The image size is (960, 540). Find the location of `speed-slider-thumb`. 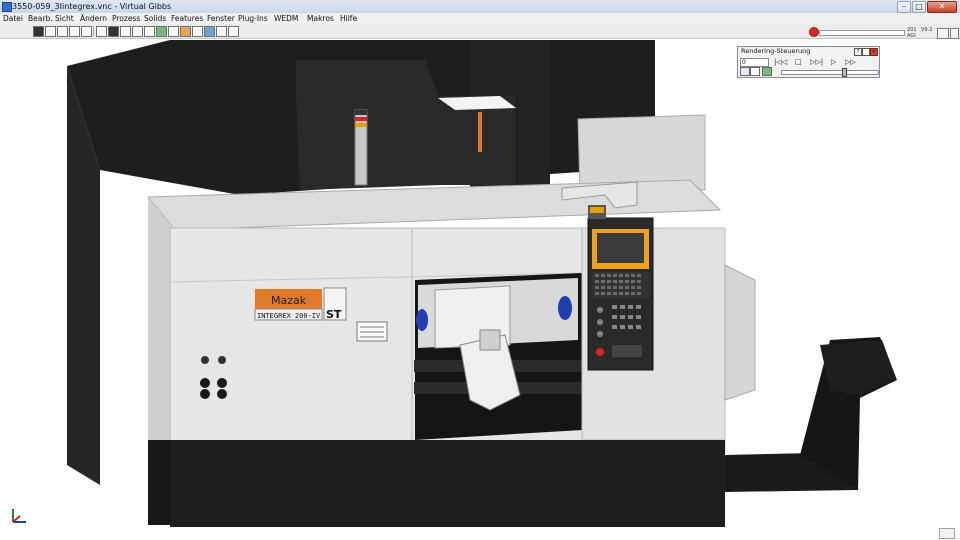

speed-slider-thumb is located at coordinates (844, 72).